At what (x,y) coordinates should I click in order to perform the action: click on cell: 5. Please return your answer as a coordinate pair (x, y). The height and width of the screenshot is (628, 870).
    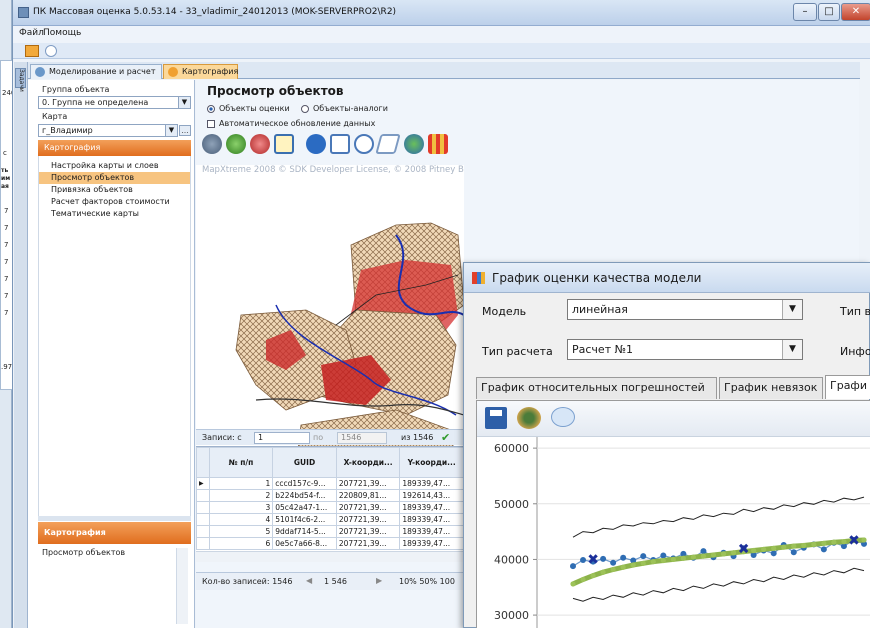
    Looking at the image, I should click on (241, 531).